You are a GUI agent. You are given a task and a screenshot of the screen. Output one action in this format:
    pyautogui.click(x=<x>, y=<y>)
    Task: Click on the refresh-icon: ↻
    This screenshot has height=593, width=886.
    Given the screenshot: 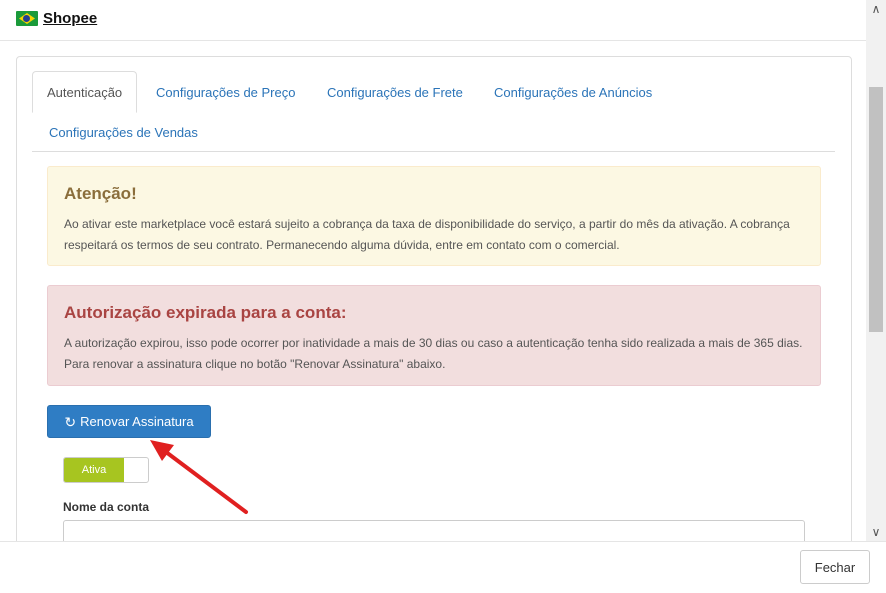 What is the action you would take?
    pyautogui.click(x=70, y=421)
    